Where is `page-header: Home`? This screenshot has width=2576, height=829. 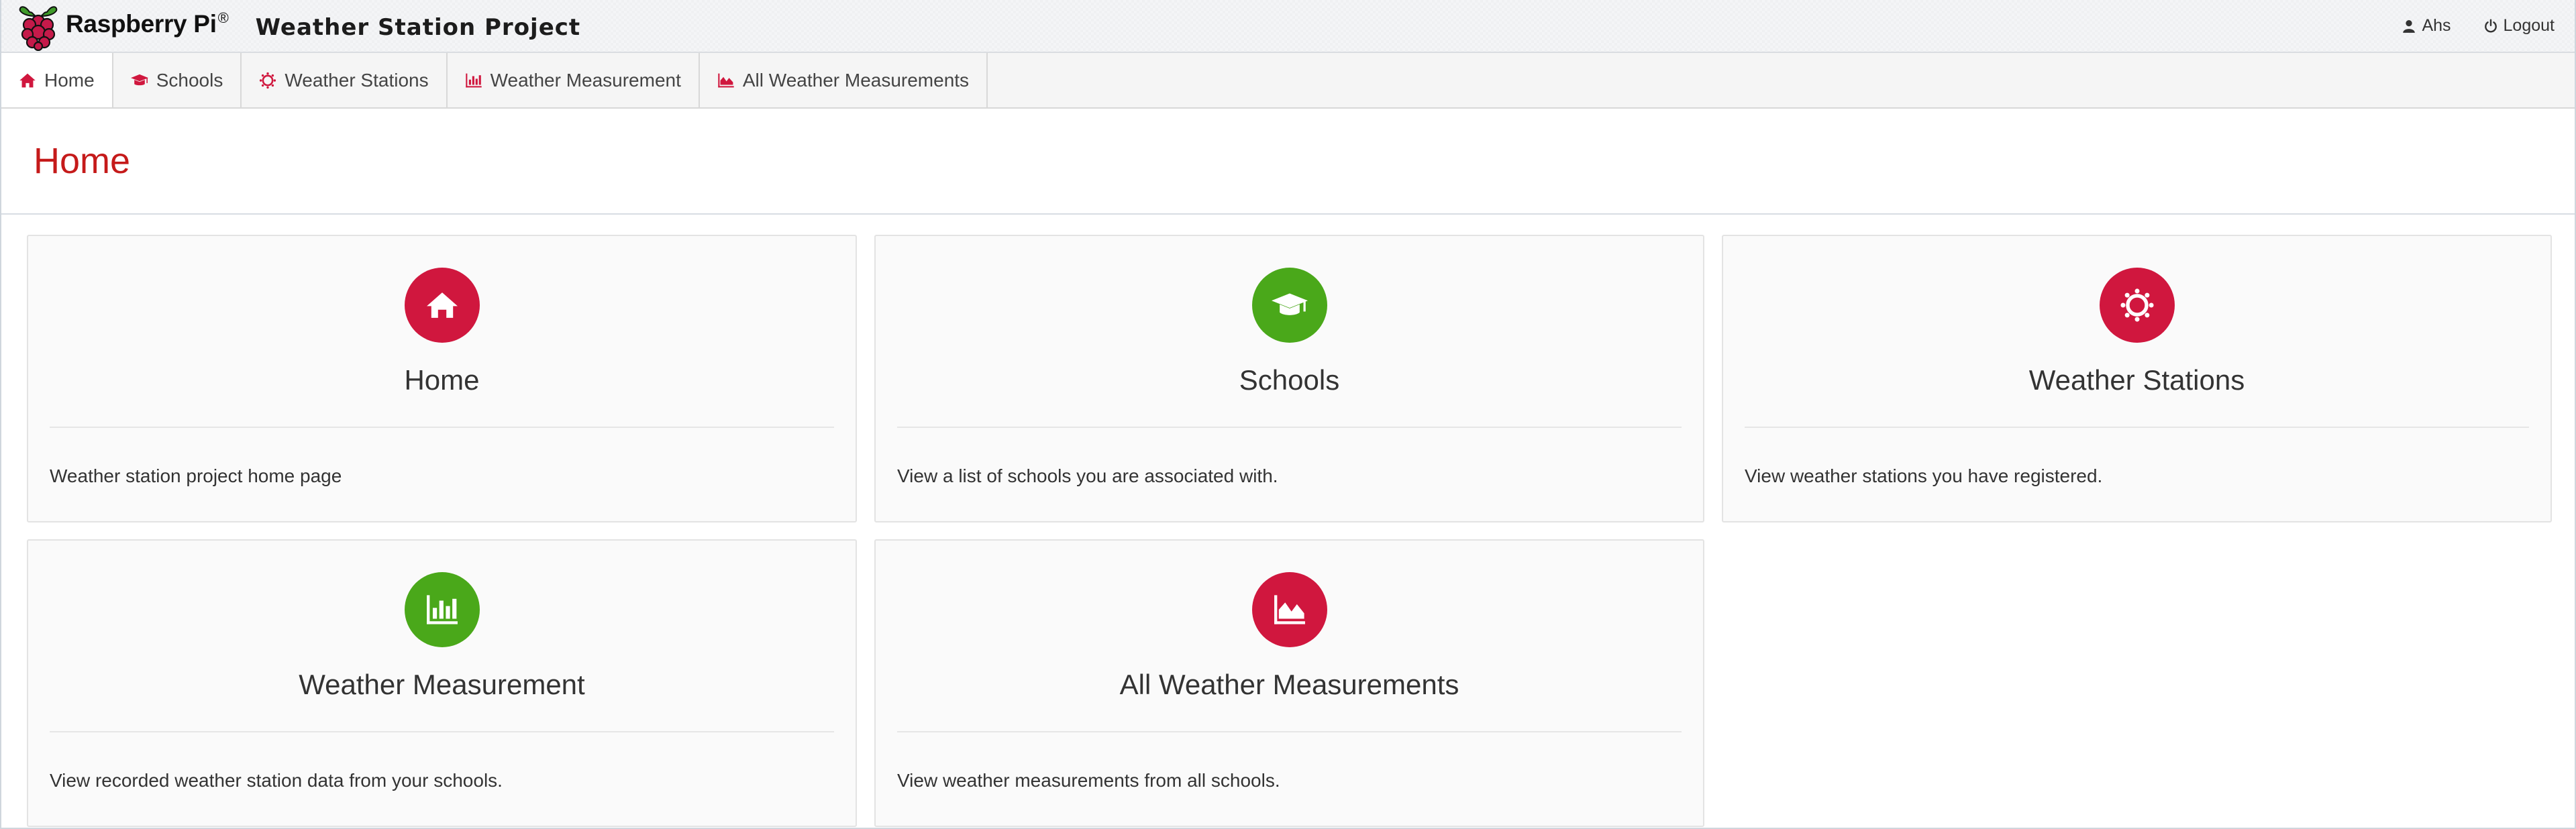 page-header: Home is located at coordinates (1288, 162).